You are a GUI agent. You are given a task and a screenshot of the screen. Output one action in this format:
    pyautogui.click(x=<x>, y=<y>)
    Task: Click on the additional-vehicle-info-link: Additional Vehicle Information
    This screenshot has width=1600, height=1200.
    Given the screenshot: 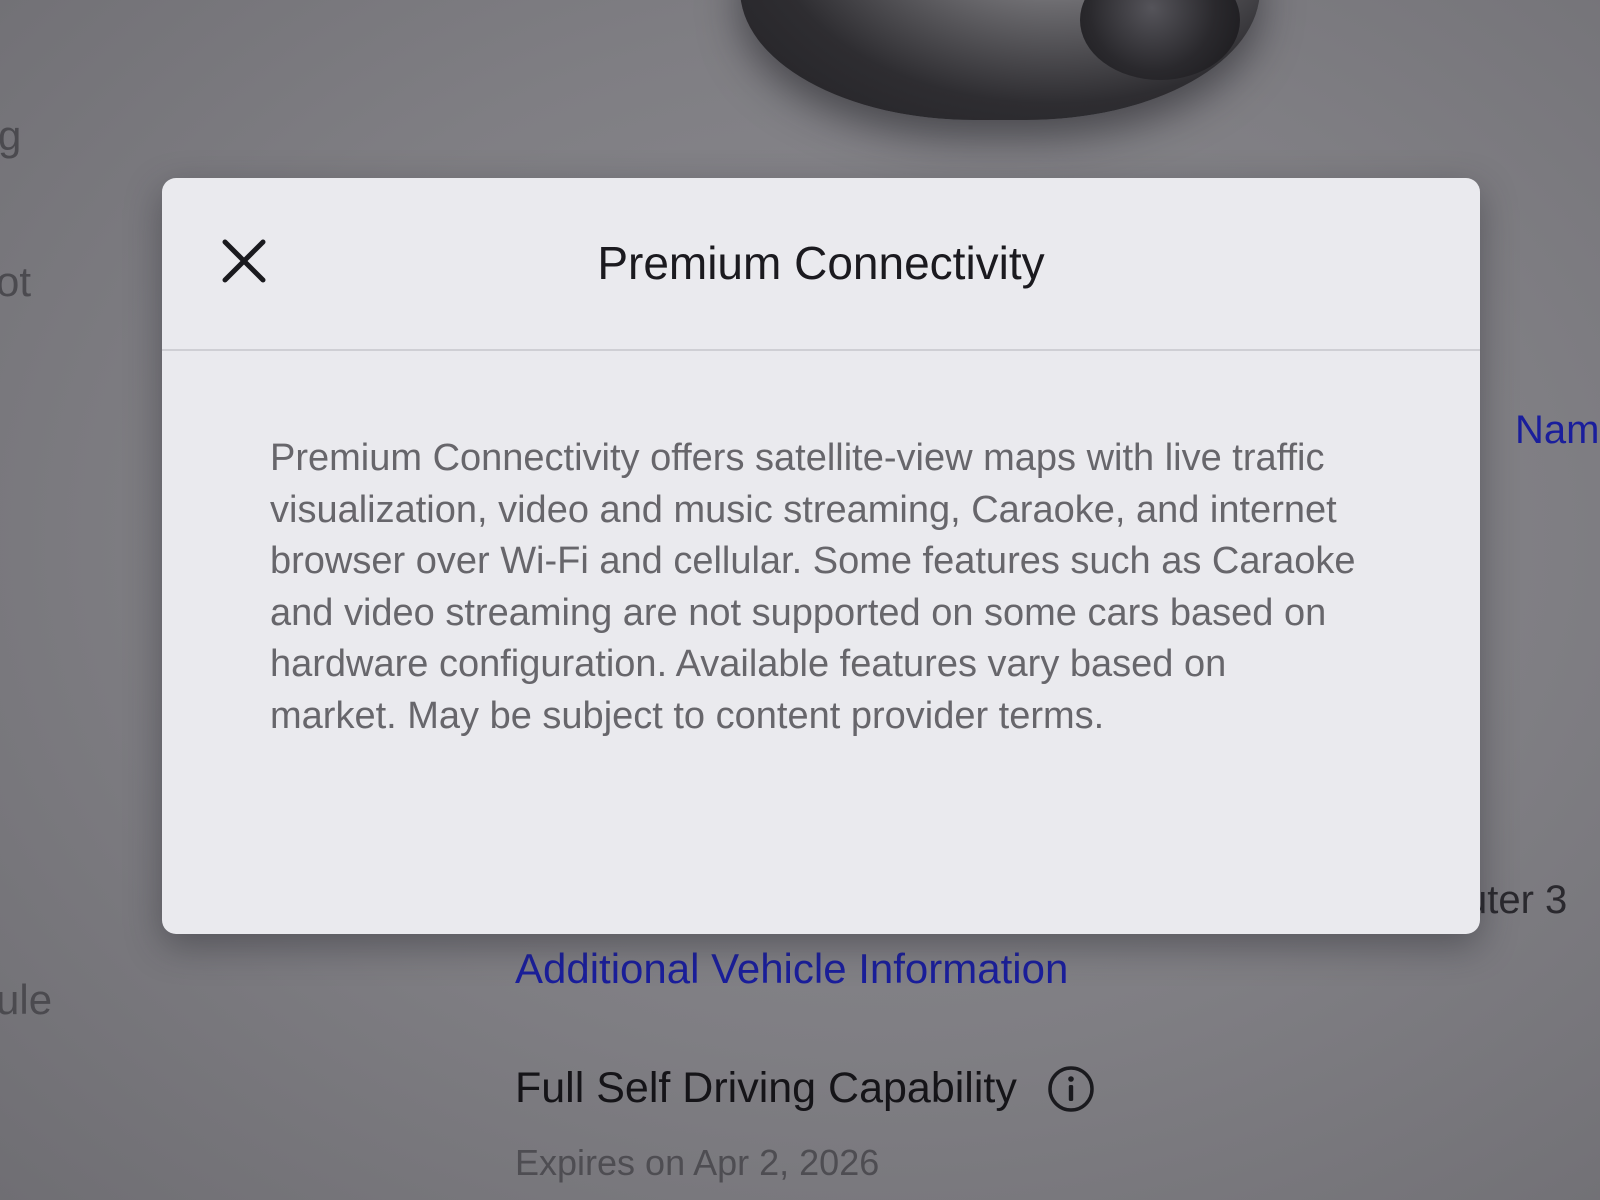 What is the action you would take?
    pyautogui.click(x=791, y=969)
    